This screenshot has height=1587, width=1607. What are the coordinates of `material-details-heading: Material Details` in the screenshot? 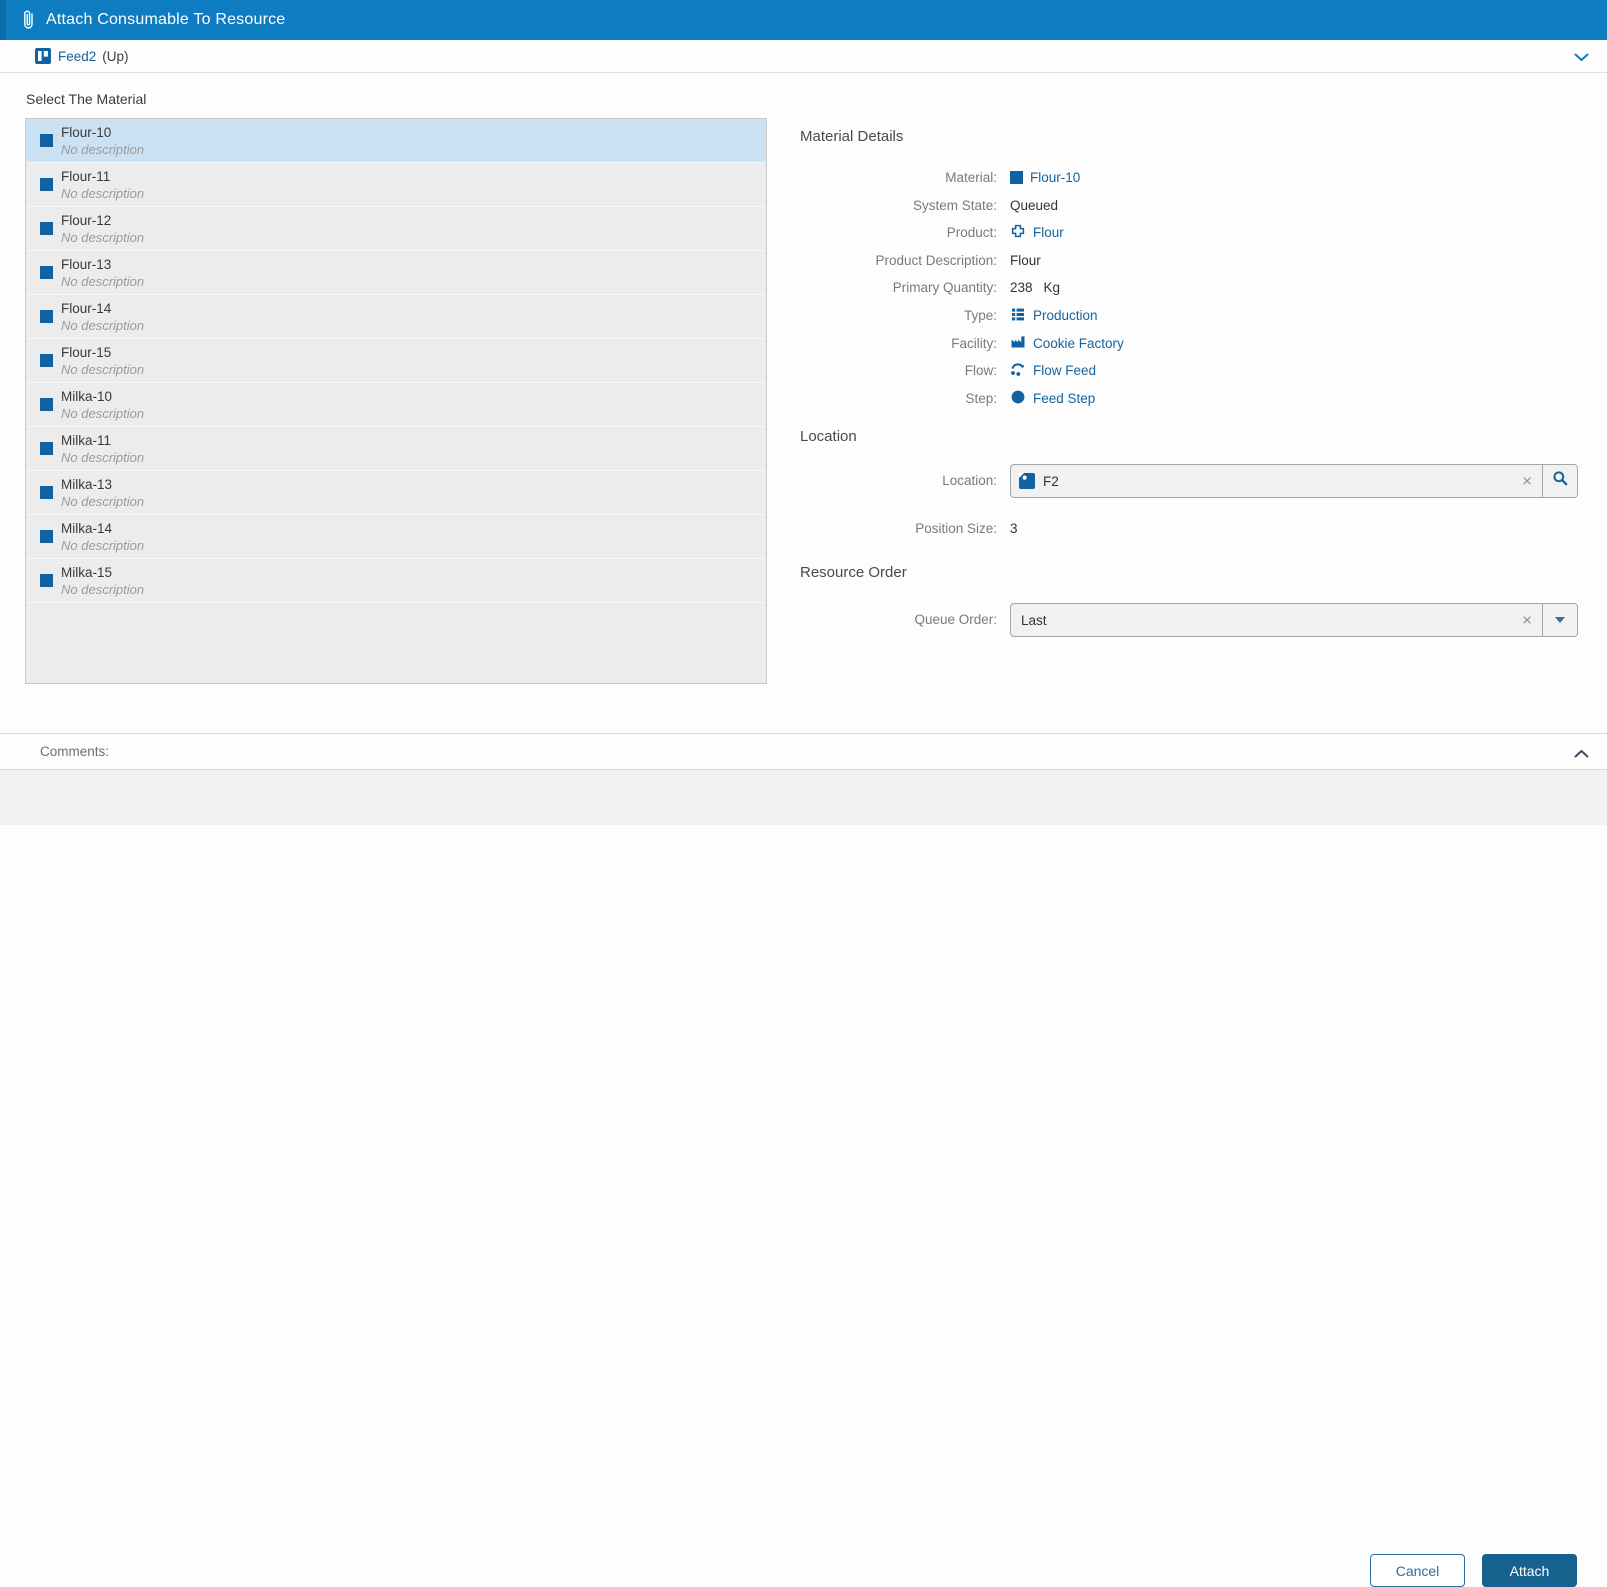 It's located at (852, 136).